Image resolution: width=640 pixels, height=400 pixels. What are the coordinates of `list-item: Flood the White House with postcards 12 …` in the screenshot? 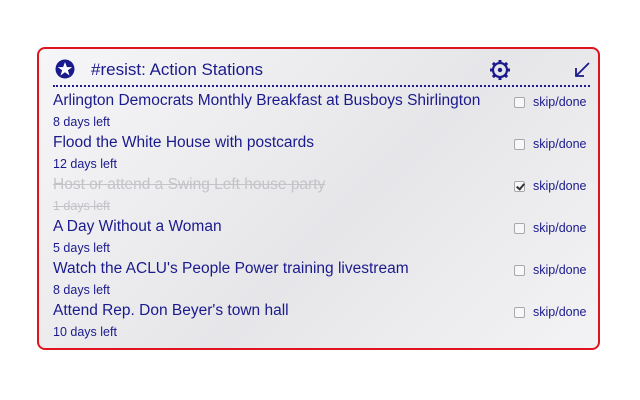 It's located at (323, 154).